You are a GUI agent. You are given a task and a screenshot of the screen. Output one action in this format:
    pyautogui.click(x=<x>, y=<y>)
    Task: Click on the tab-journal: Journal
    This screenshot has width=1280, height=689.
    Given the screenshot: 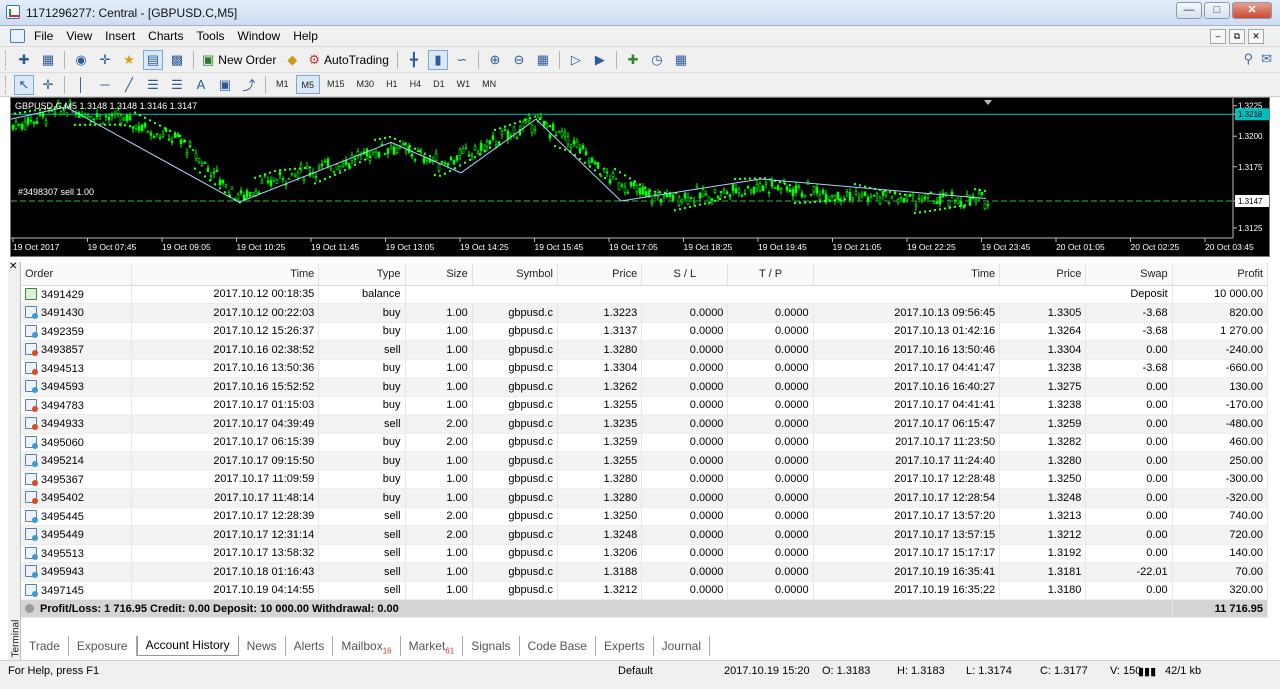 What is the action you would take?
    pyautogui.click(x=682, y=646)
    